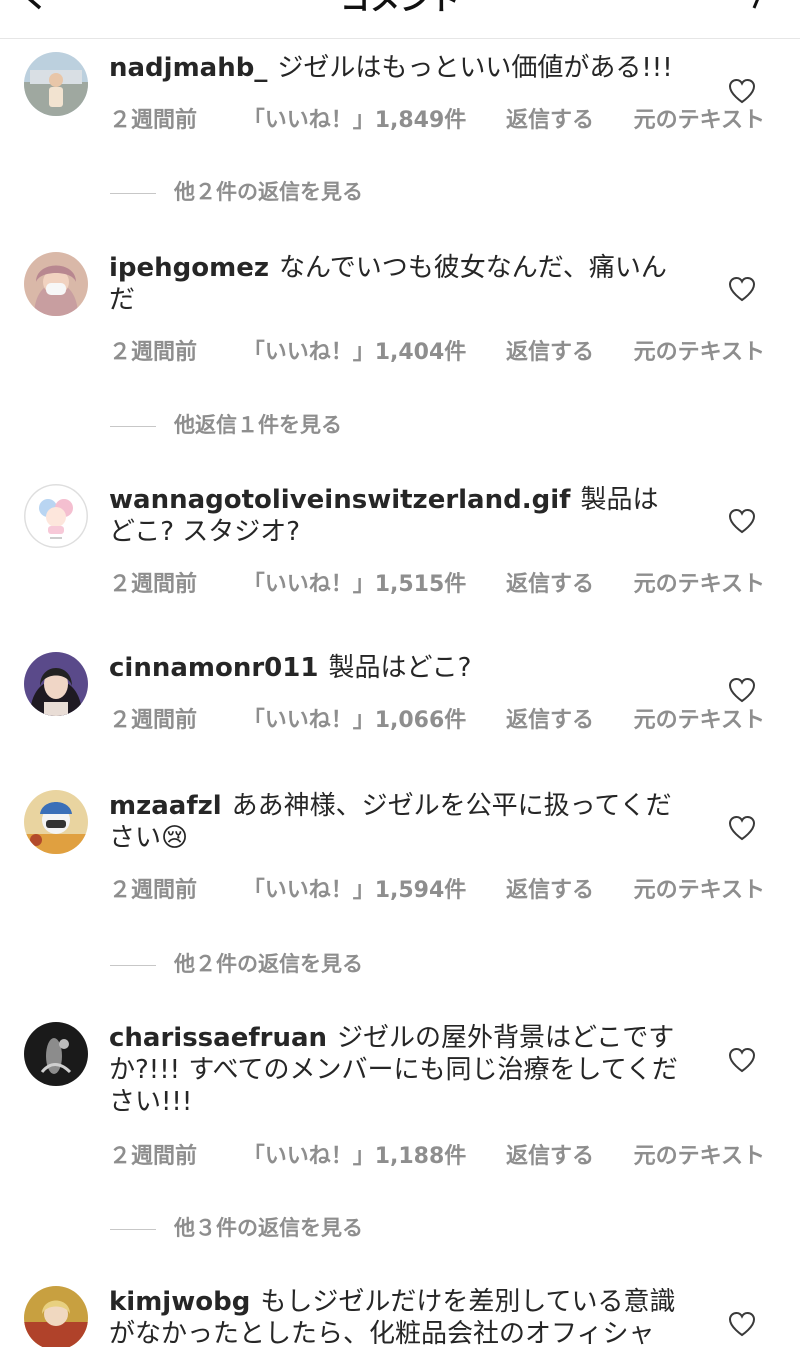 The image size is (800, 1347). What do you see at coordinates (188, 68) in the screenshot?
I see `comment-username: nadjmahb_` at bounding box center [188, 68].